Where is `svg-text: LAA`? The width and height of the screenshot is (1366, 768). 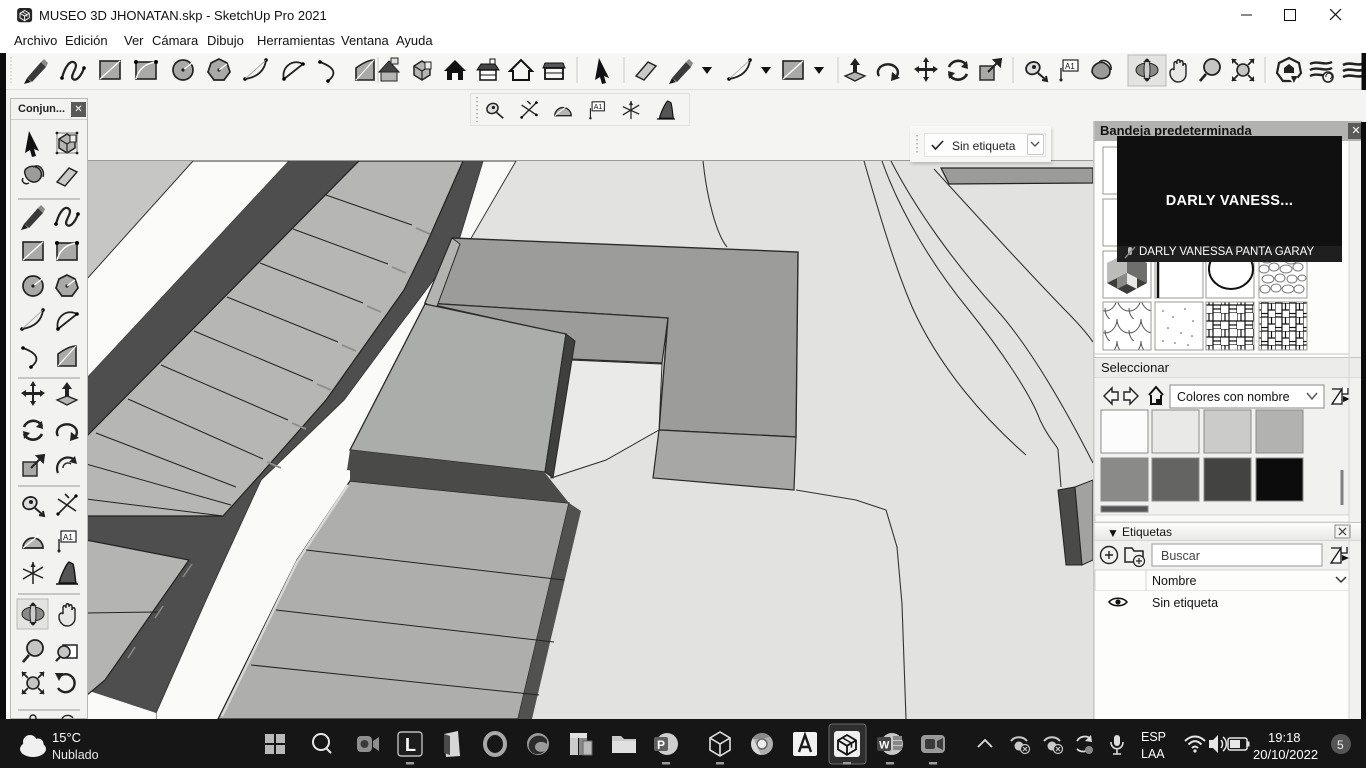 svg-text: LAA is located at coordinates (1153, 754).